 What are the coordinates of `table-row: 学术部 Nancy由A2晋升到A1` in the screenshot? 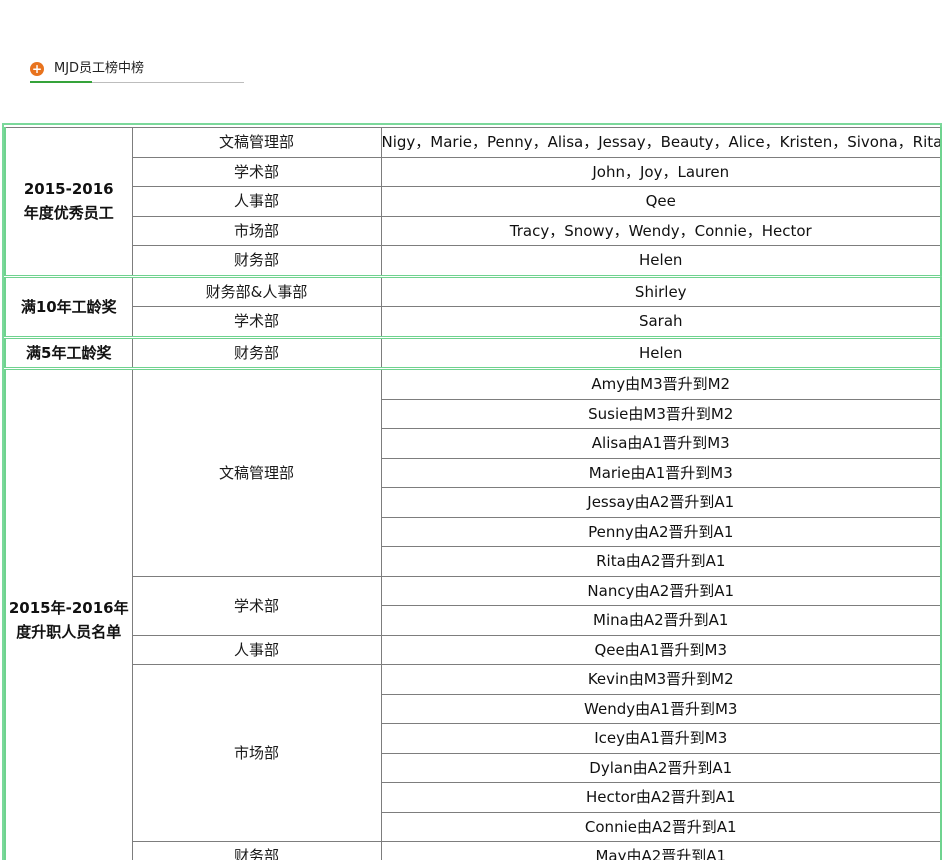 It's located at (473, 605).